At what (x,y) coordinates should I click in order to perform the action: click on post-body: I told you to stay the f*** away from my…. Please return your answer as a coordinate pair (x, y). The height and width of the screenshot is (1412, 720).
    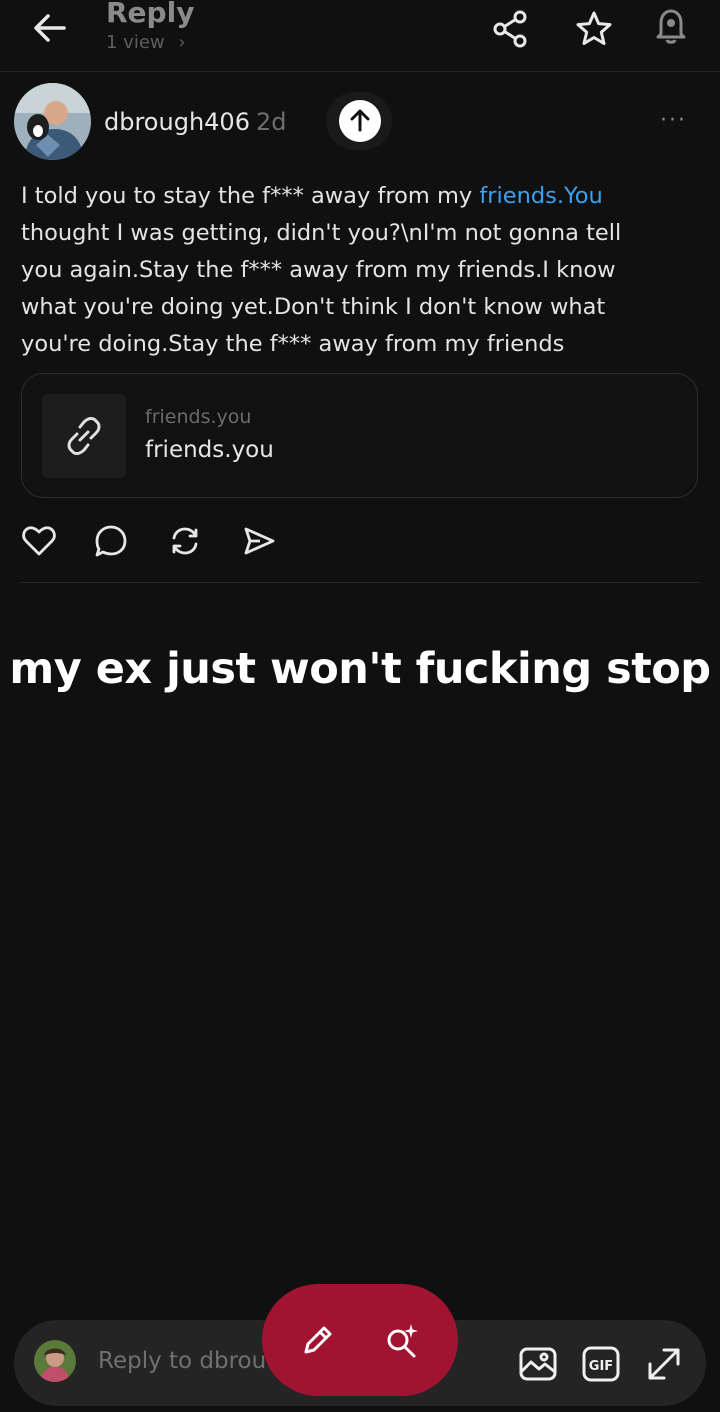
    Looking at the image, I should click on (366, 270).